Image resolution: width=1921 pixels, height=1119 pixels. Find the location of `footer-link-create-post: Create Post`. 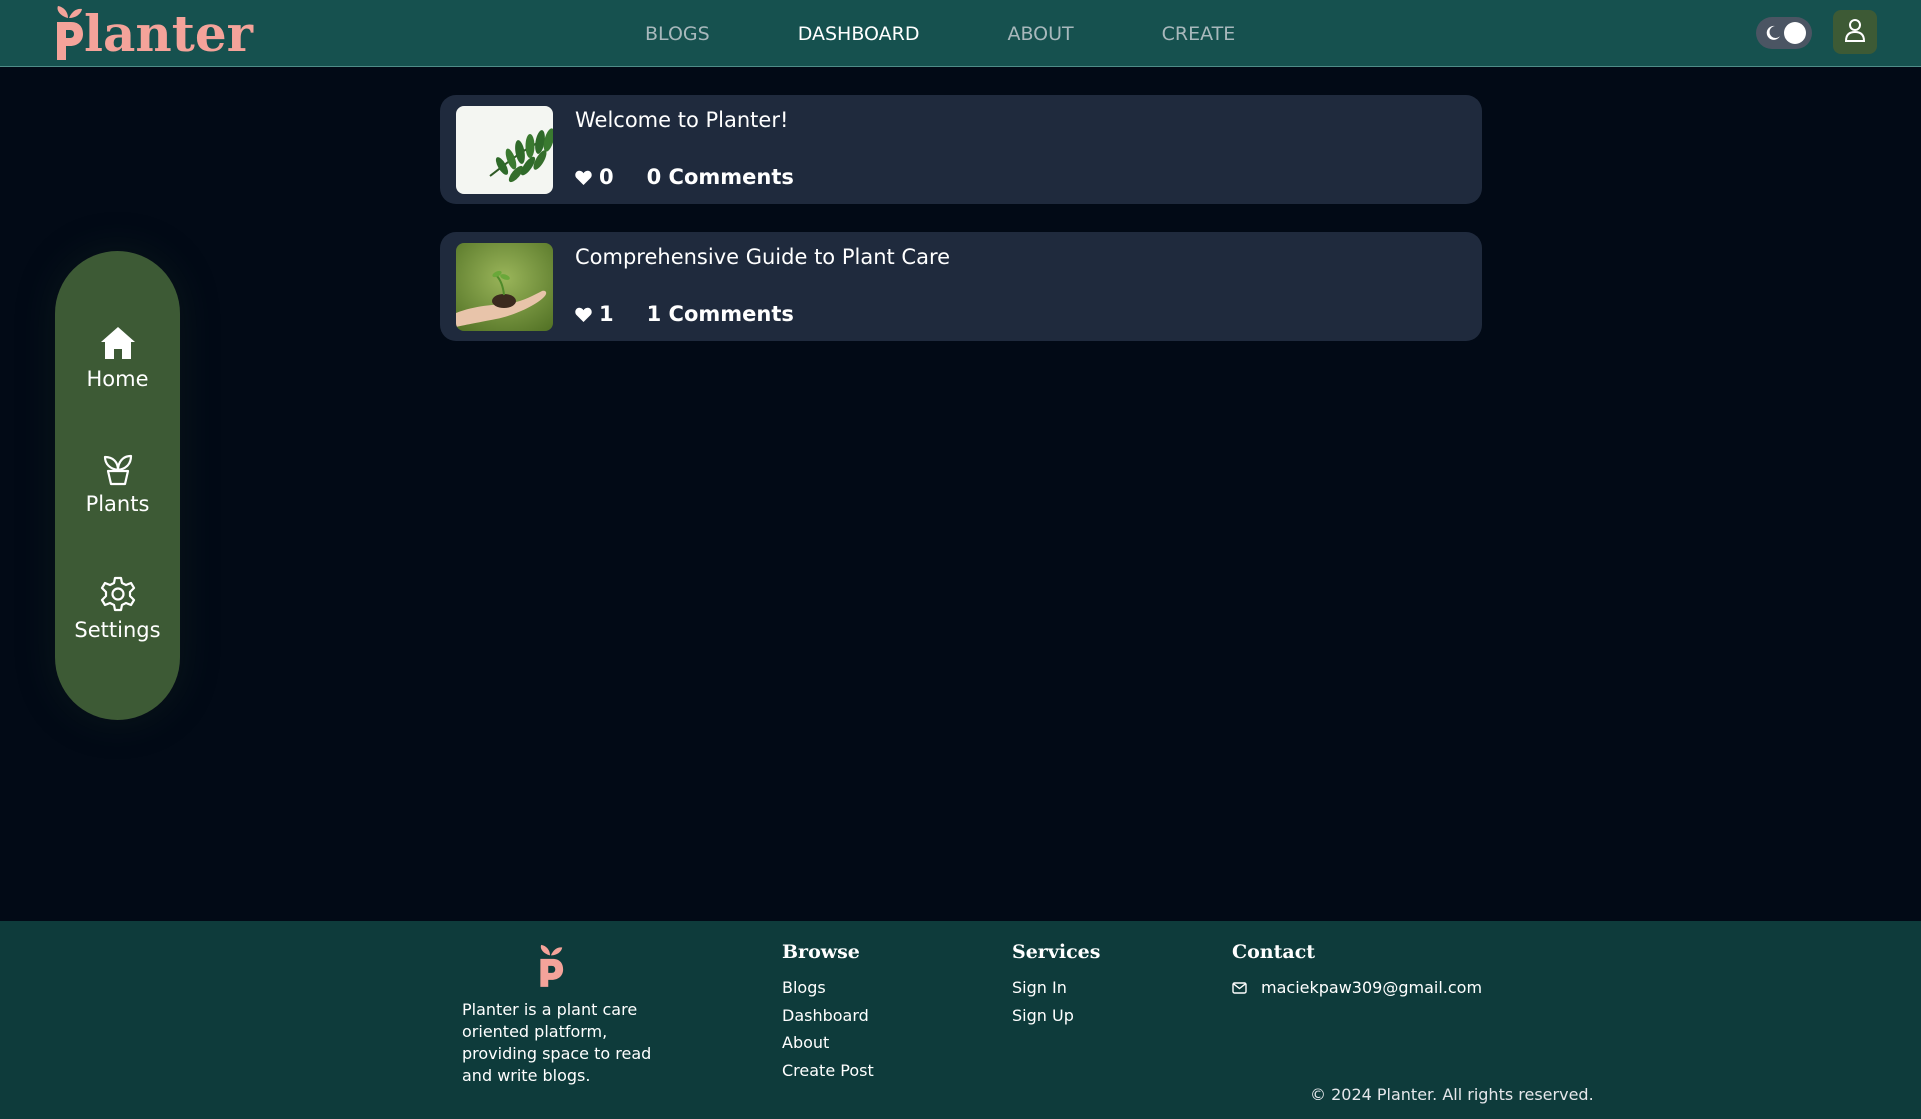

footer-link-create-post: Create Post is located at coordinates (828, 1071).